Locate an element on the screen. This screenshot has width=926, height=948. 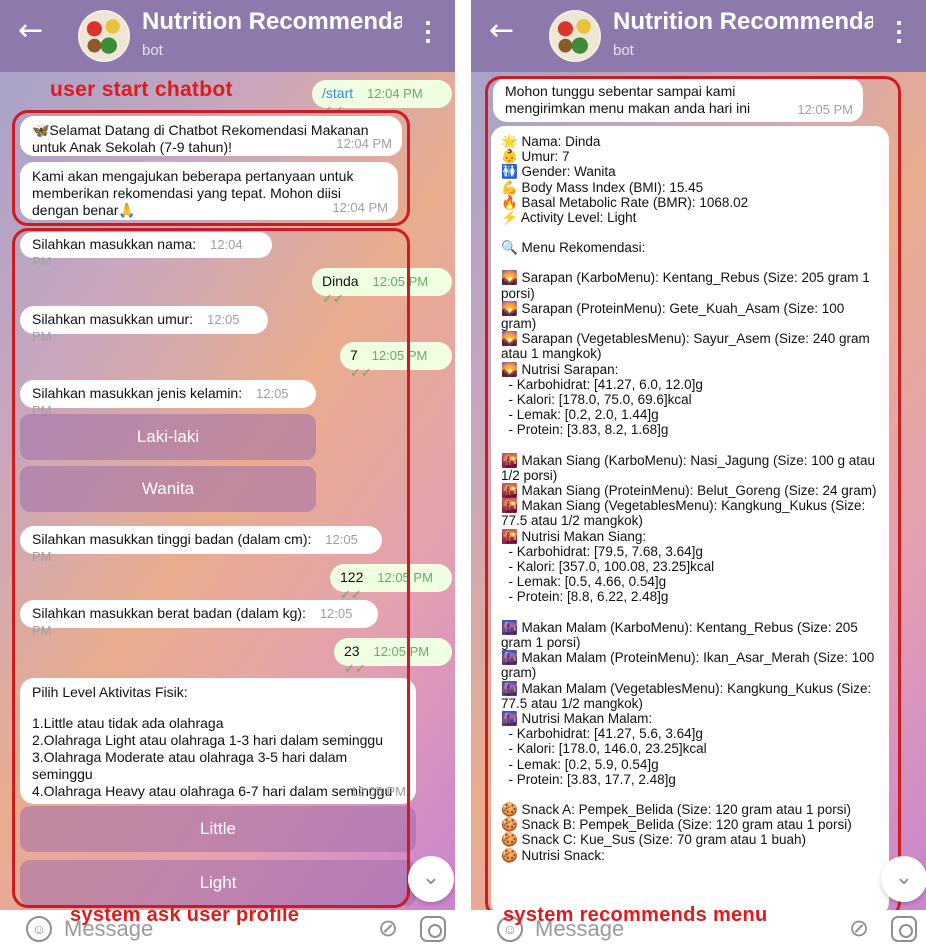
message-input-bar: ☺ Message ⊘ system recommends menu is located at coordinates (698, 926).